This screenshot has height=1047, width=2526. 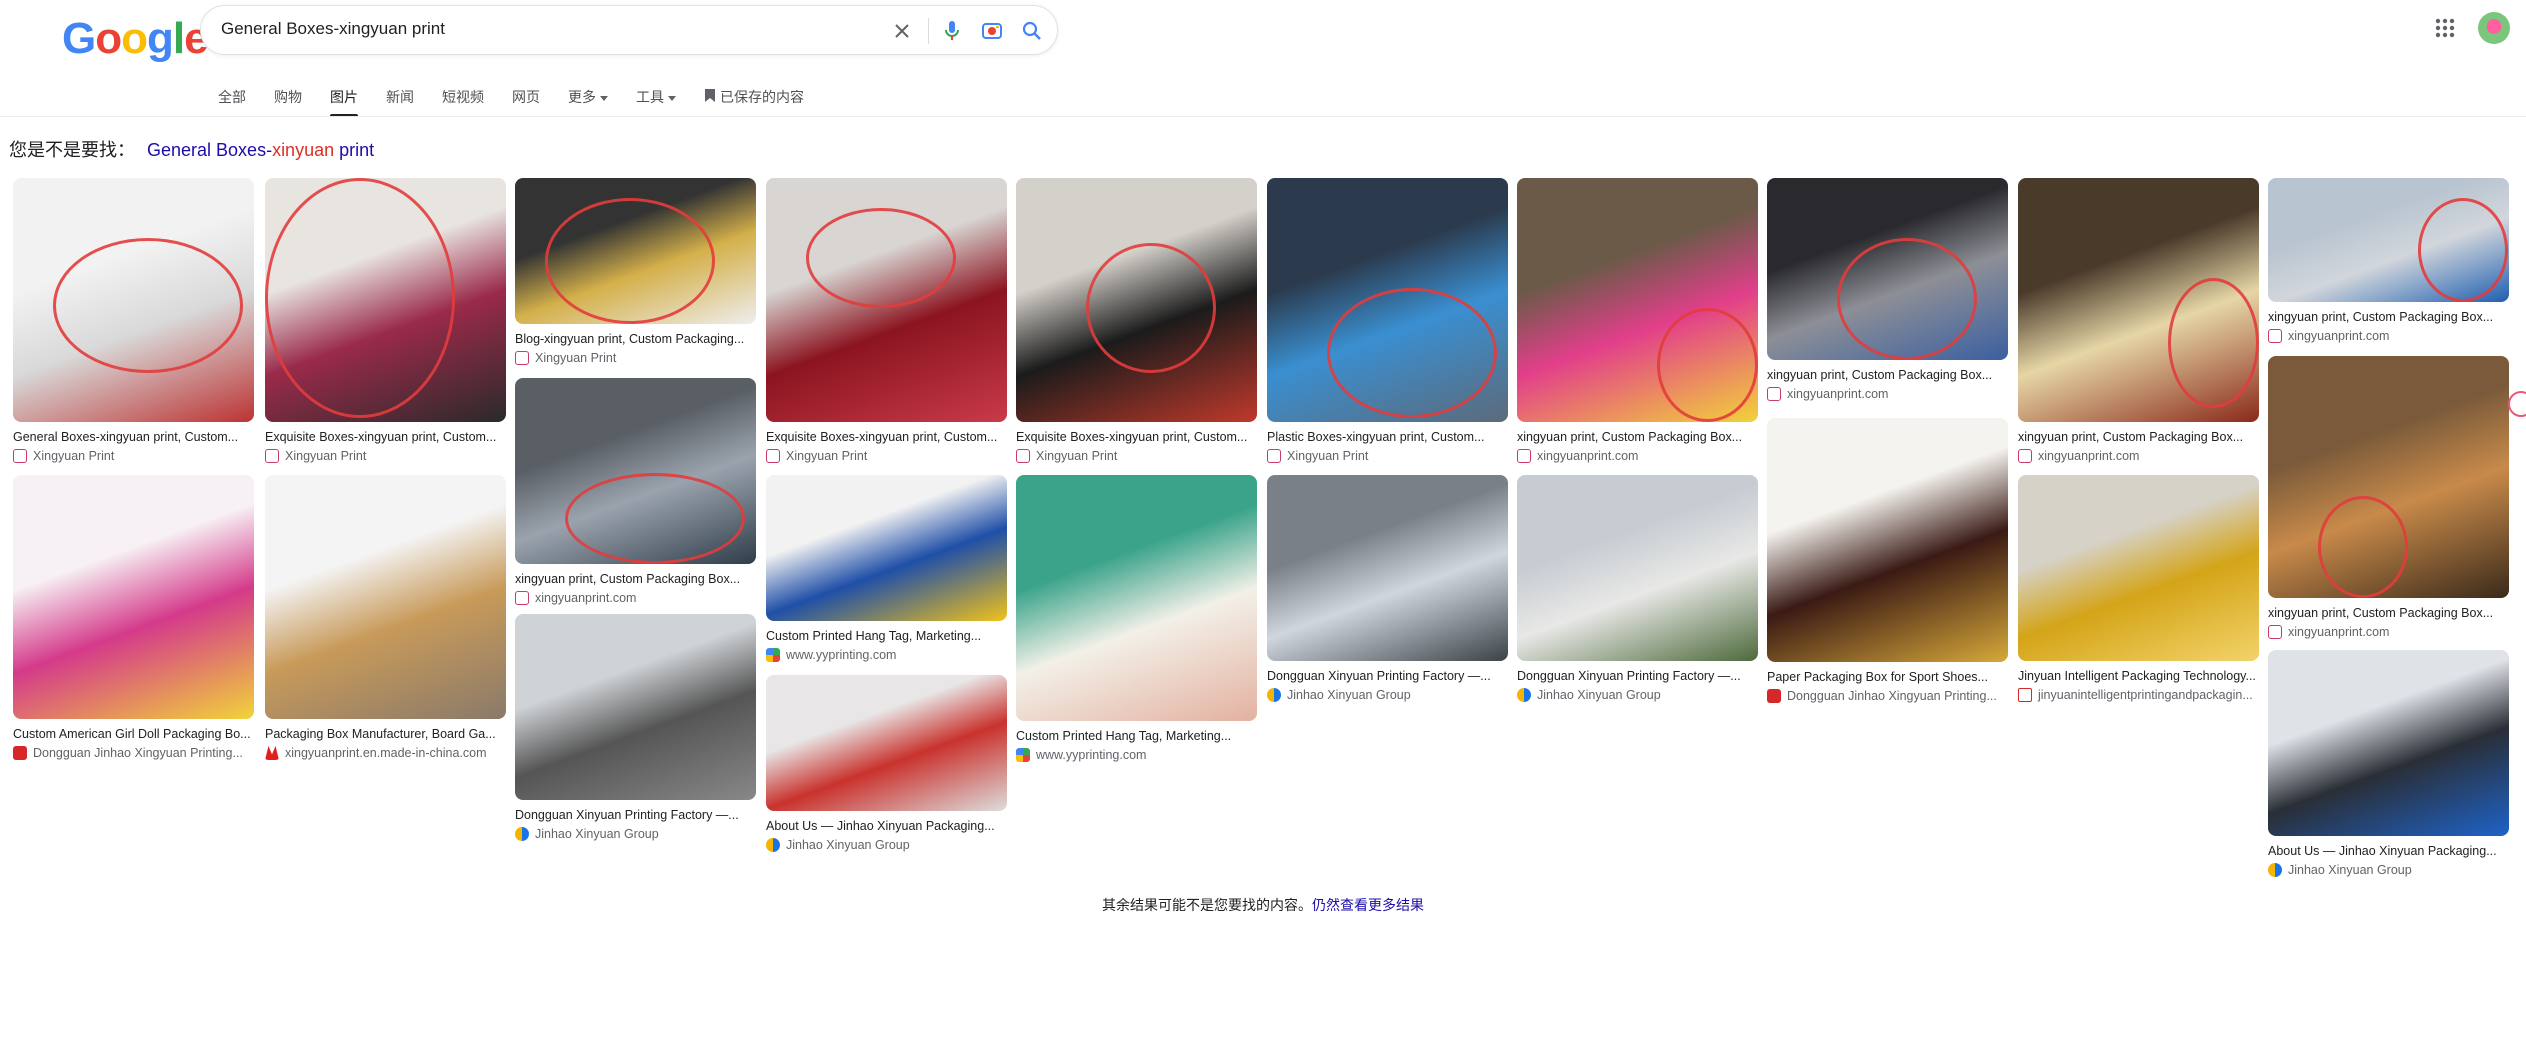 I want to click on more-results-link: 仍然查看更多结果, so click(x=1368, y=905).